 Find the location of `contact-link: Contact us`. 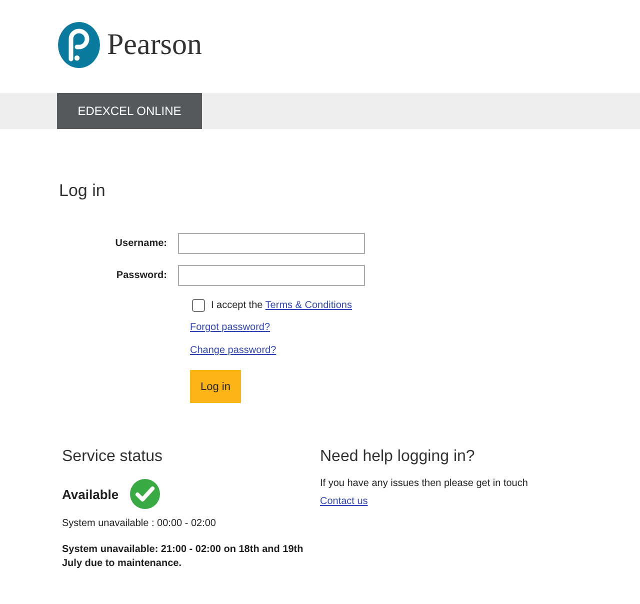

contact-link: Contact us is located at coordinates (344, 501).